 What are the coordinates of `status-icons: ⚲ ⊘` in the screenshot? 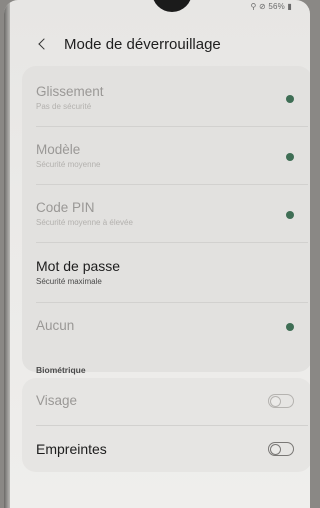 It's located at (259, 6).